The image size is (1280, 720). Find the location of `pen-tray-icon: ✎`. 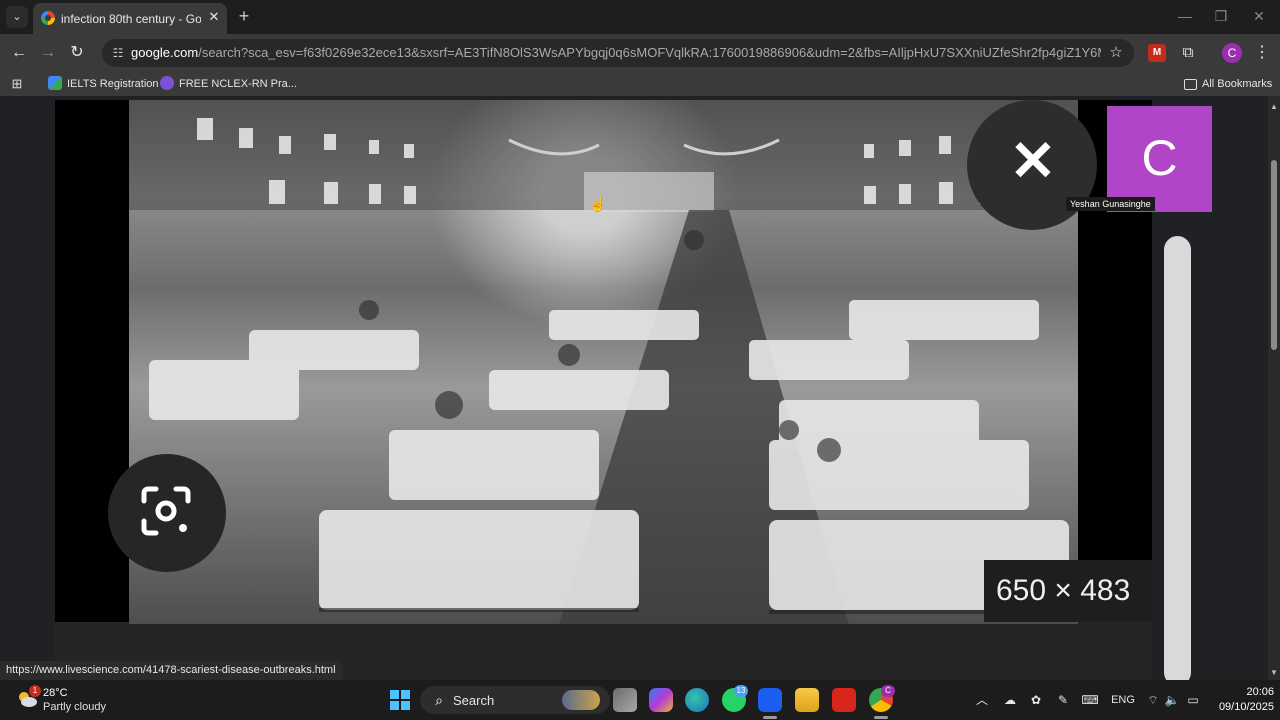

pen-tray-icon: ✎ is located at coordinates (1063, 700).